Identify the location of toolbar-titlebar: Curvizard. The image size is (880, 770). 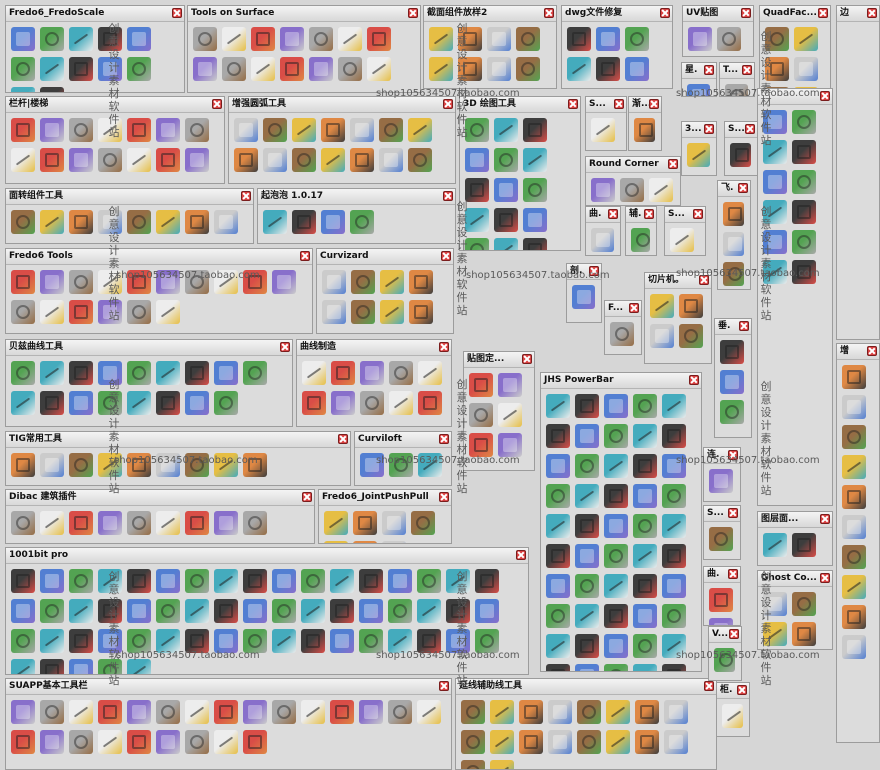
(385, 257).